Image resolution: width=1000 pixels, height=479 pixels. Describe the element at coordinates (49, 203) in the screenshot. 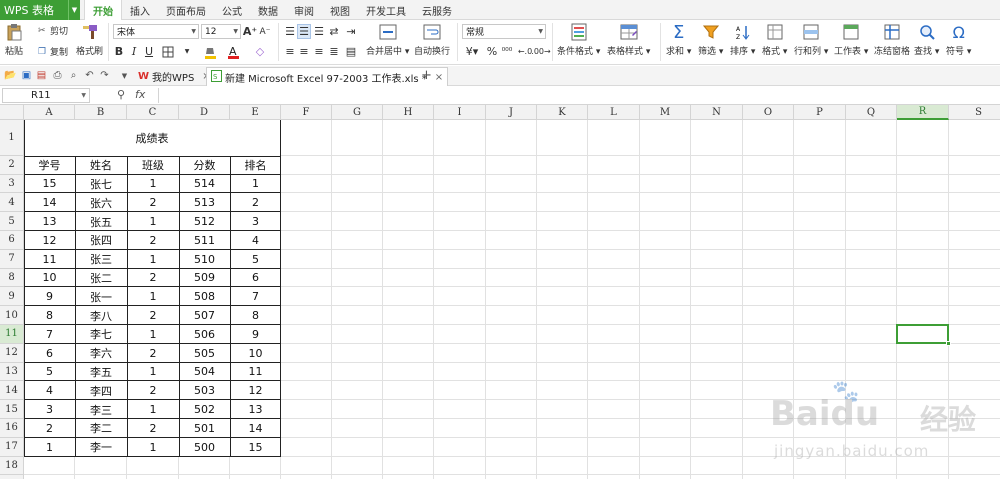

I see `table-cell: 14` at that location.